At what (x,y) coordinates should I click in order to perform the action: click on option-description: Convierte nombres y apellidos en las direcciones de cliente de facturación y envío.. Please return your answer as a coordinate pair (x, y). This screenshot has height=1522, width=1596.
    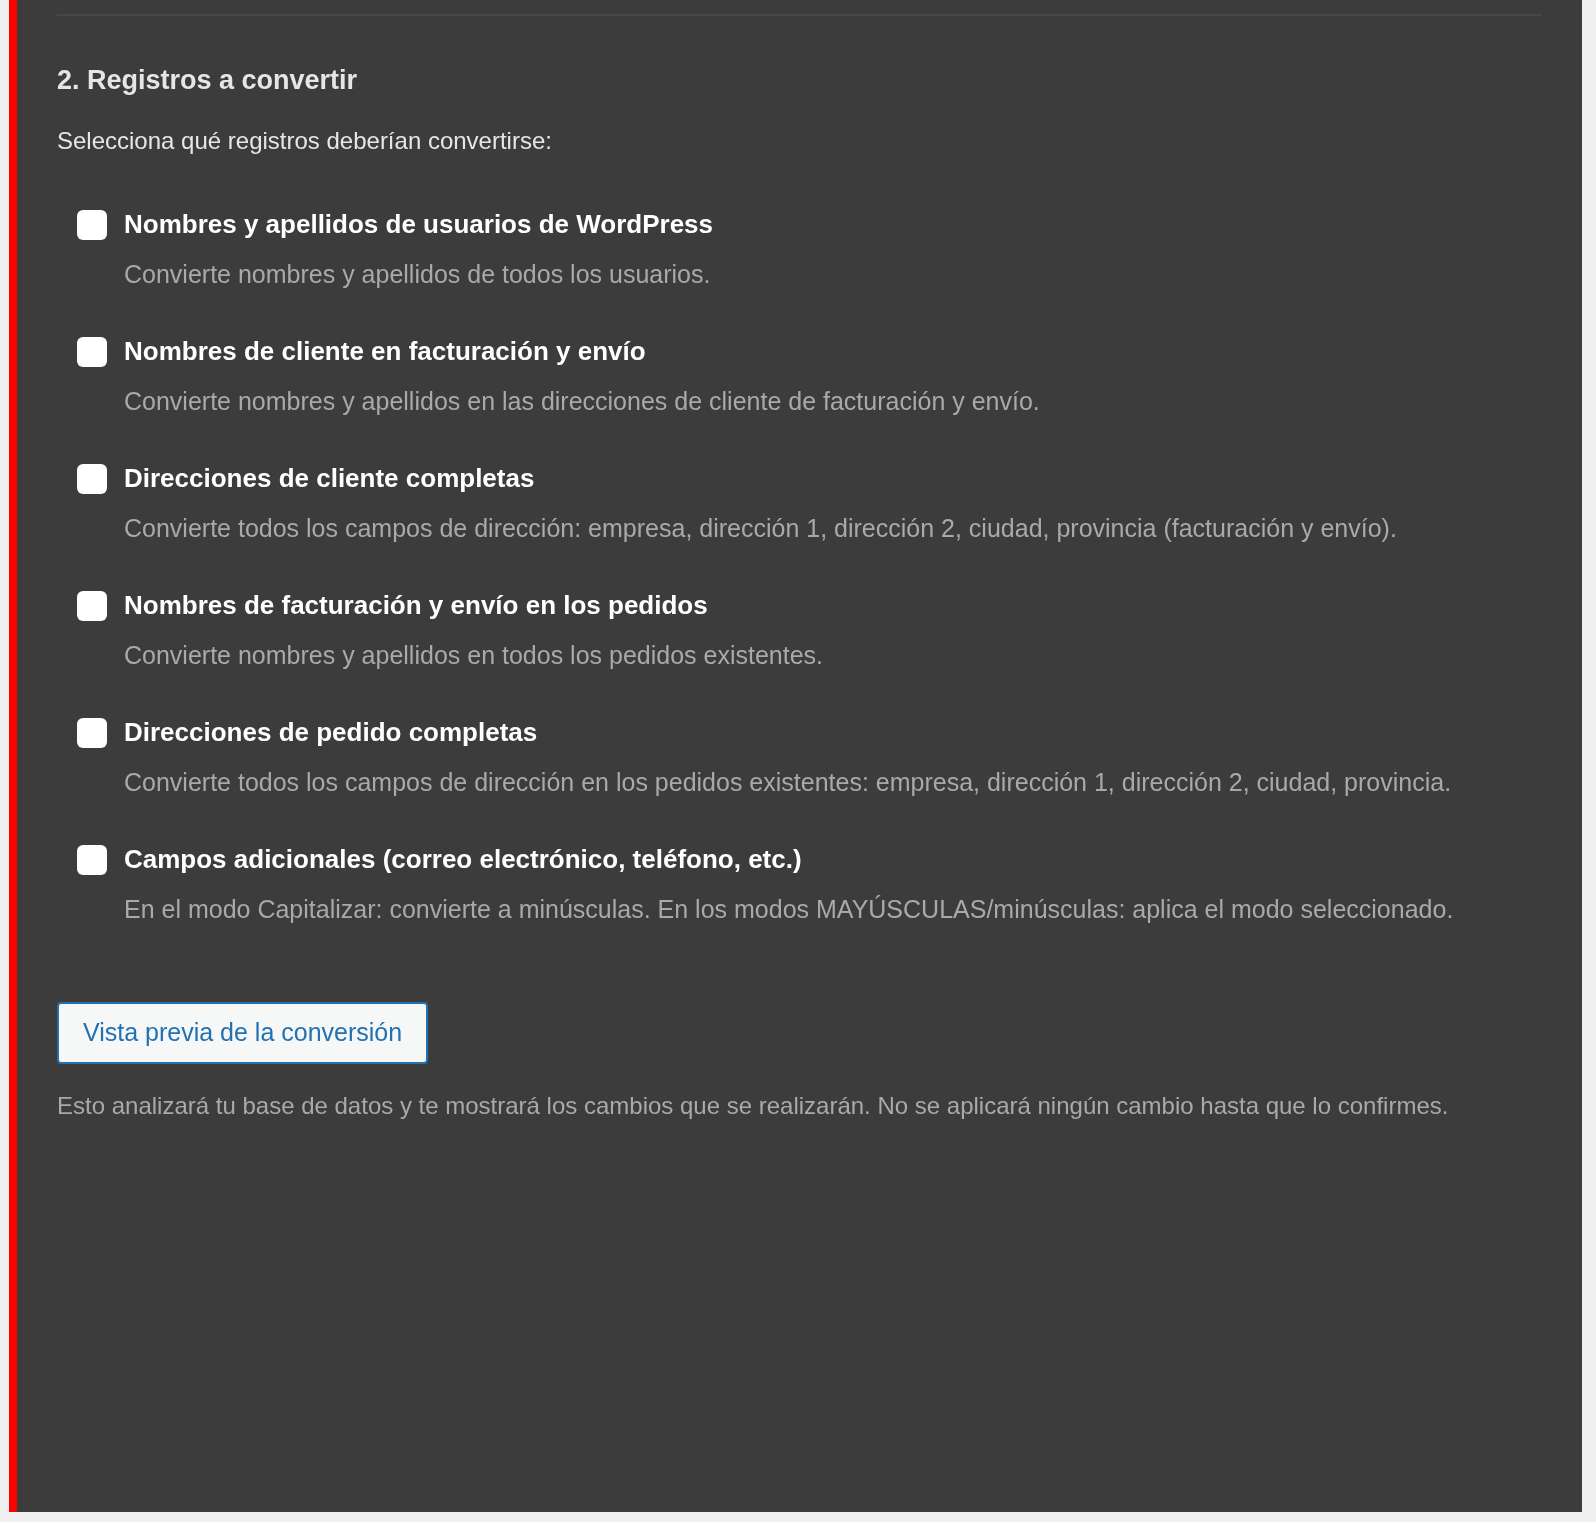
    Looking at the image, I should click on (582, 401).